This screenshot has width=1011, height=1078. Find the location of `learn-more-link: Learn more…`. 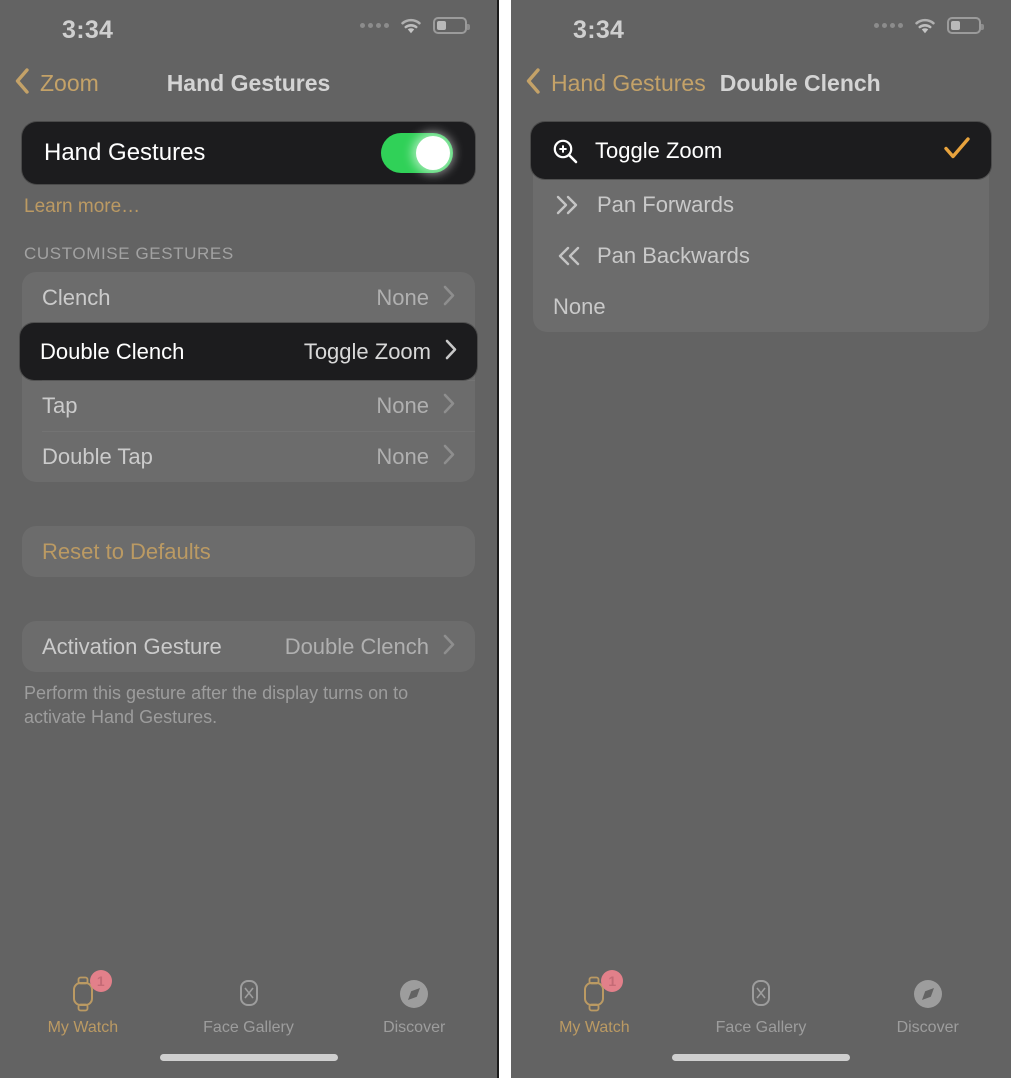

learn-more-link: Learn more… is located at coordinates (248, 207).